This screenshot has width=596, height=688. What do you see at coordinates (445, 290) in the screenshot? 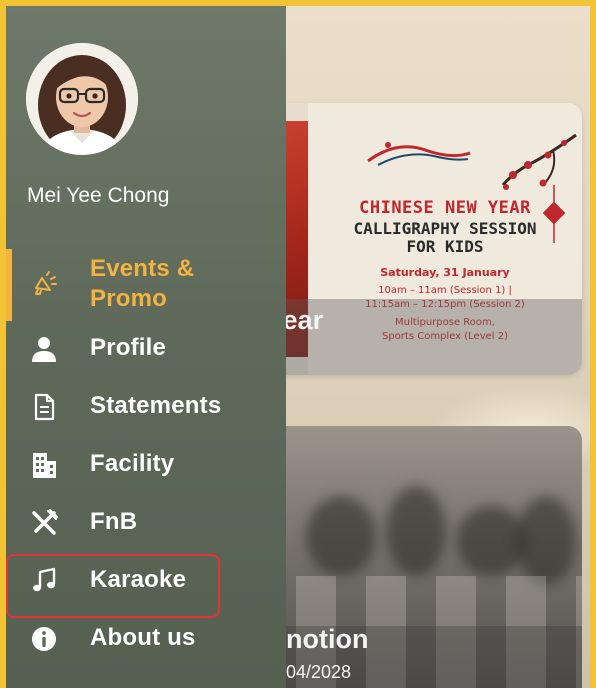
I see `poster-time-line-1: 10am – 11am (Session 1) |` at bounding box center [445, 290].